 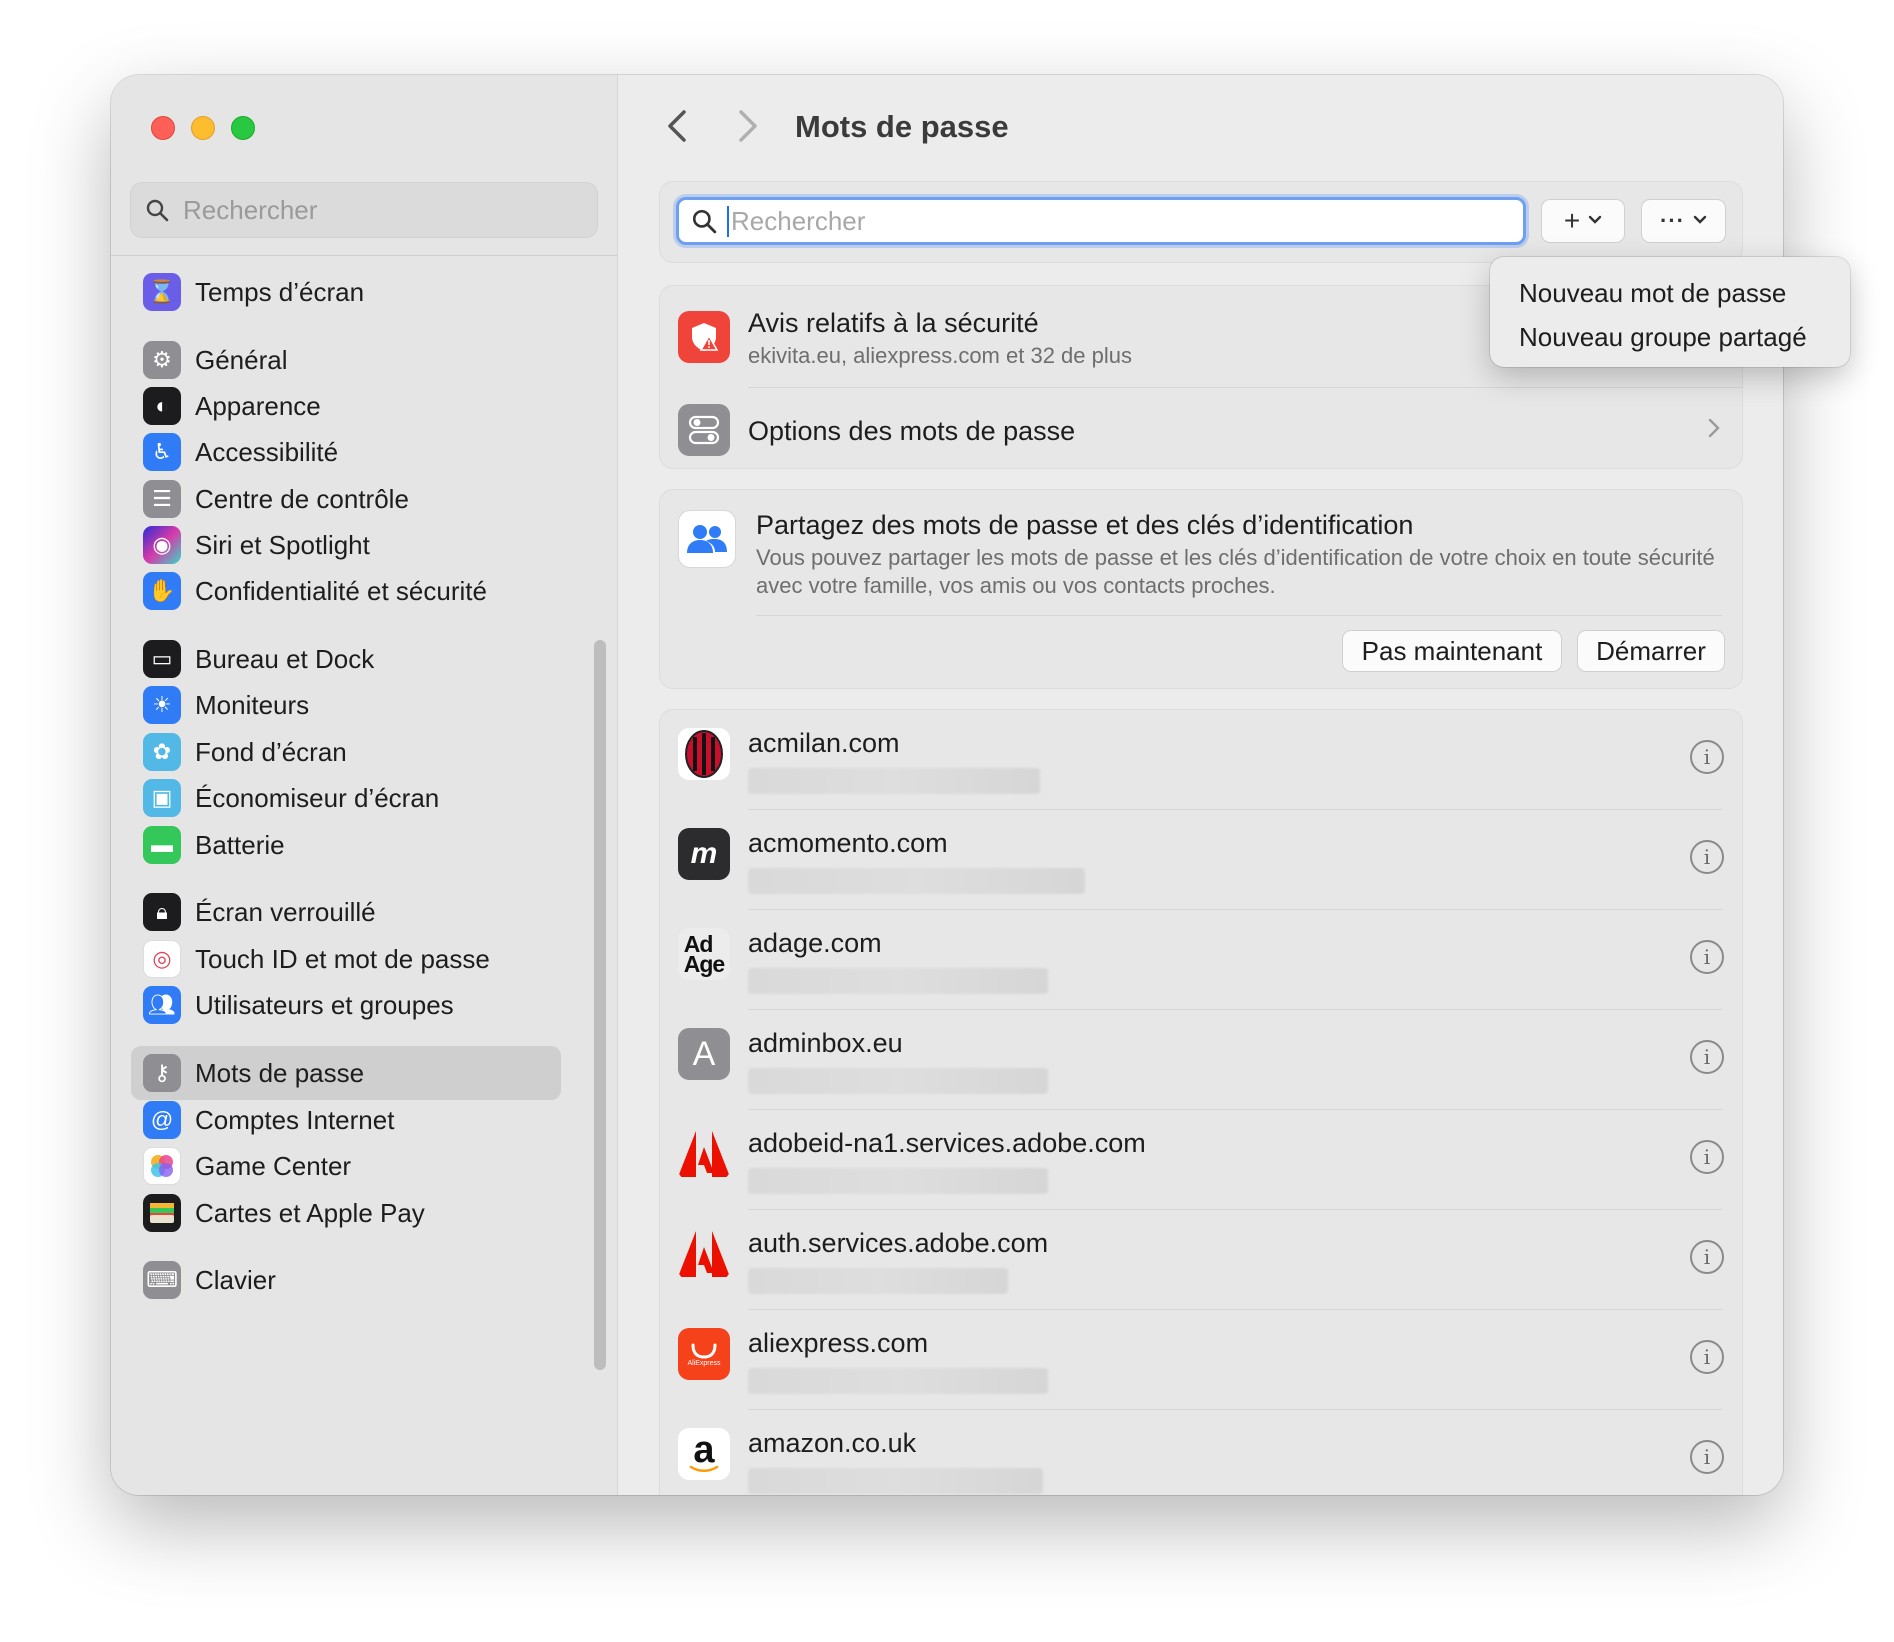 What do you see at coordinates (285, 658) in the screenshot?
I see `sidebar-item-label: Bureau et Dock` at bounding box center [285, 658].